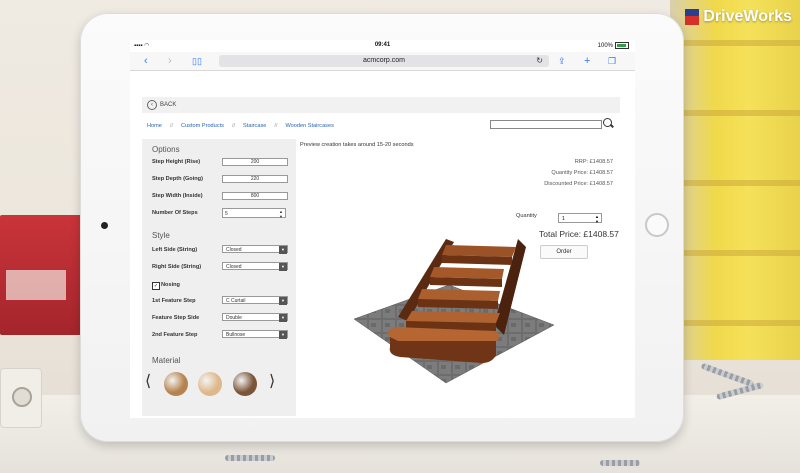 The width and height of the screenshot is (800, 473). Describe the element at coordinates (146, 61) in the screenshot. I see `back-chevron-icon: ‹` at that location.